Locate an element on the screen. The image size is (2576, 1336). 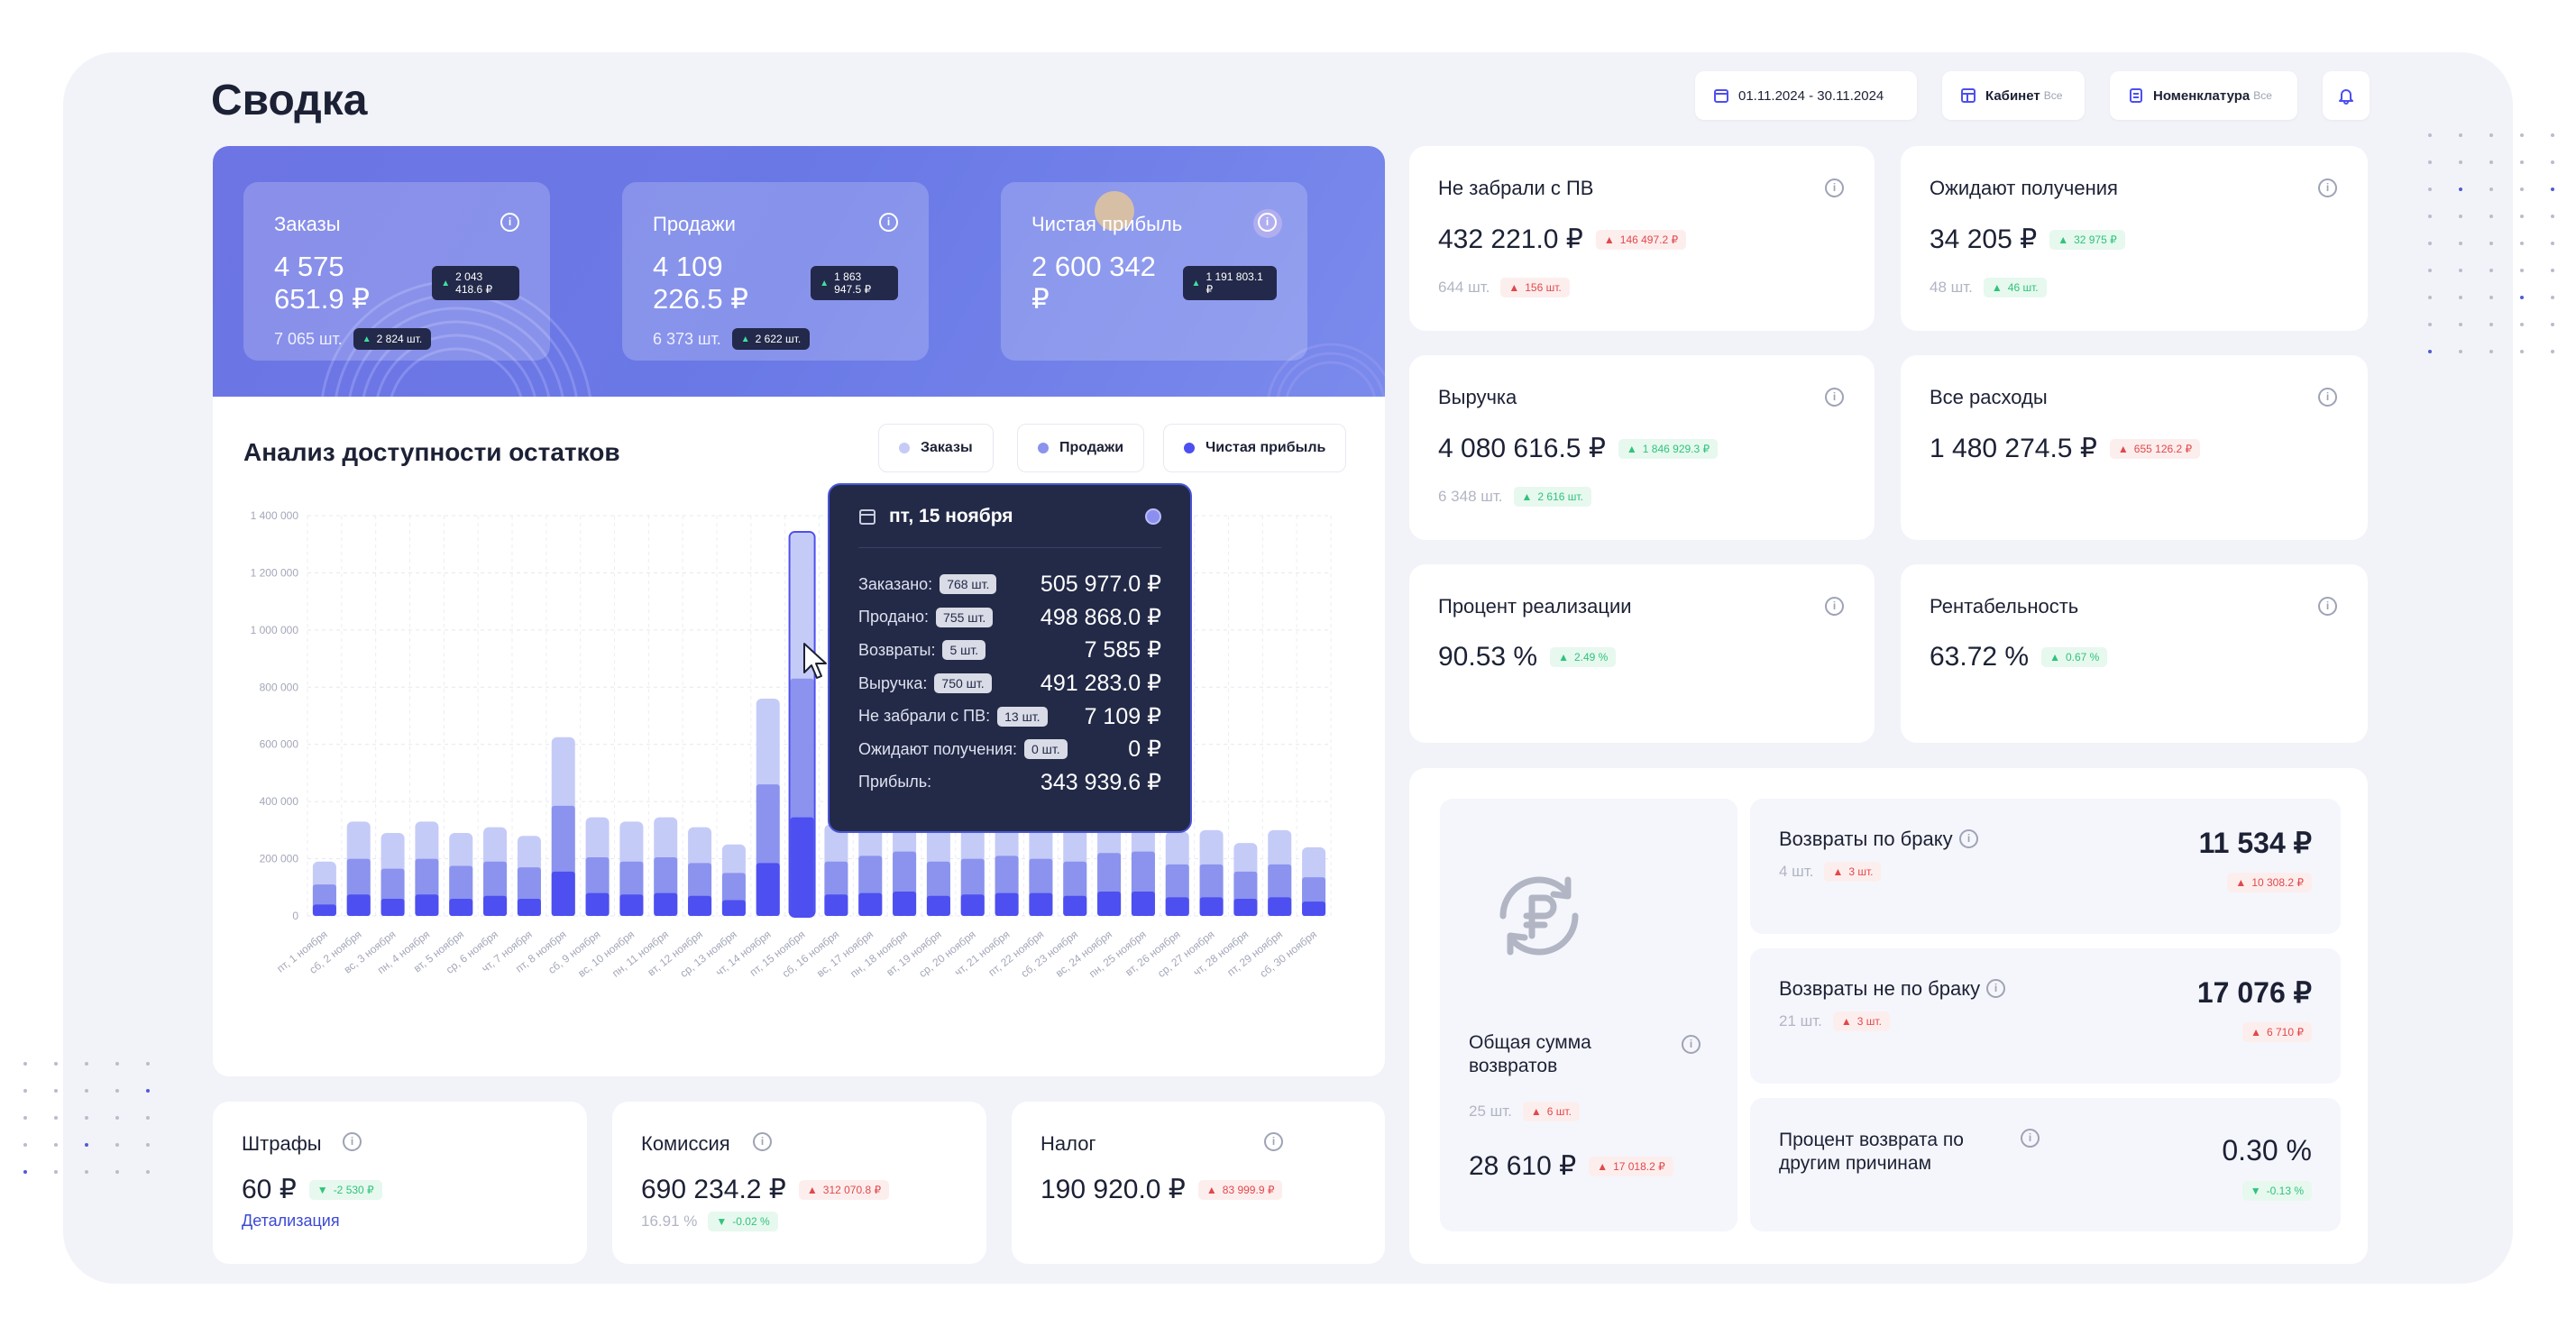
expenses-delta: ▲ 655 126.2 ₽ is located at coordinates (2155, 448).